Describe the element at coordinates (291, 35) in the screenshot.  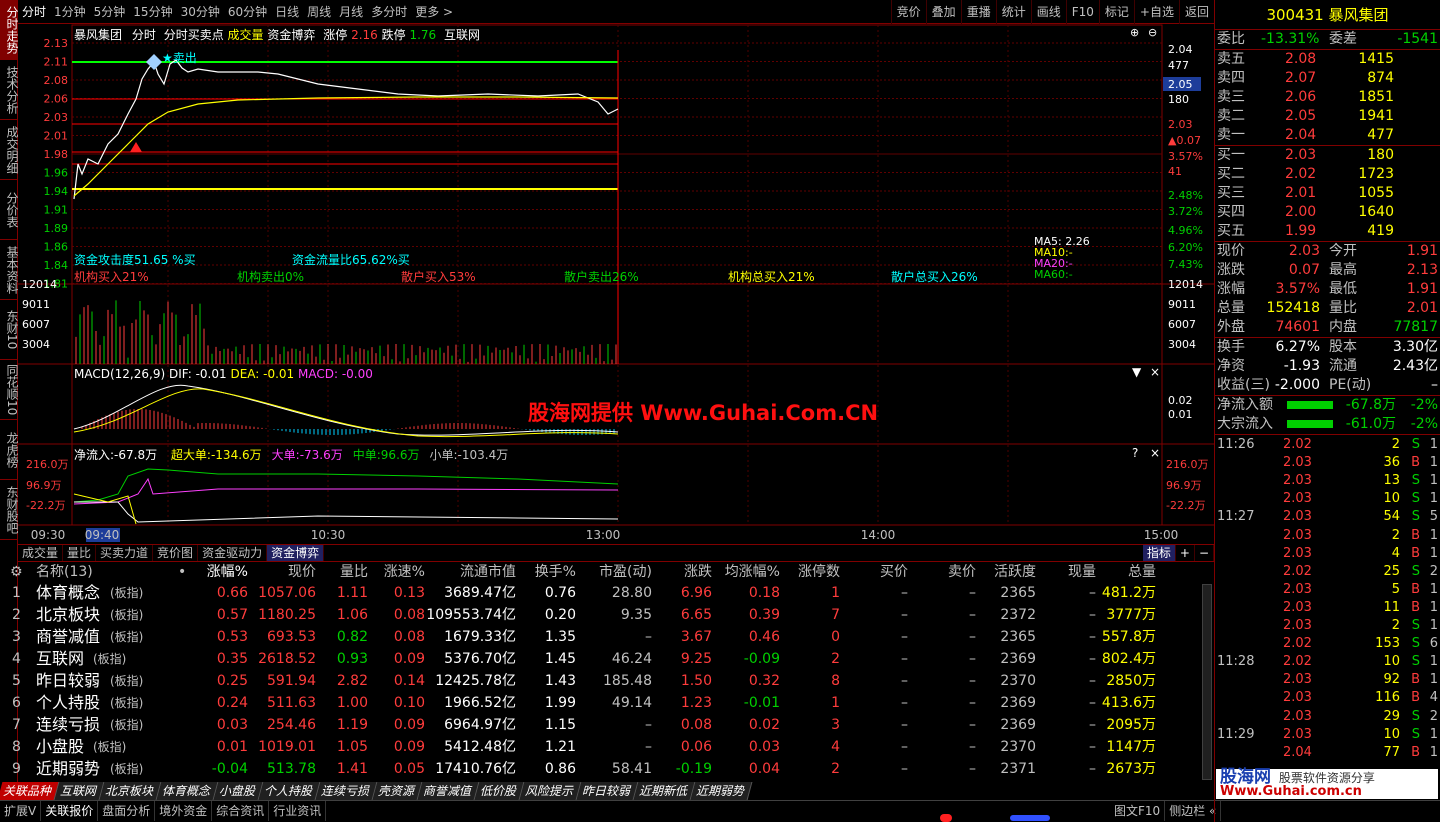
I see `header-item: 资金博弈` at that location.